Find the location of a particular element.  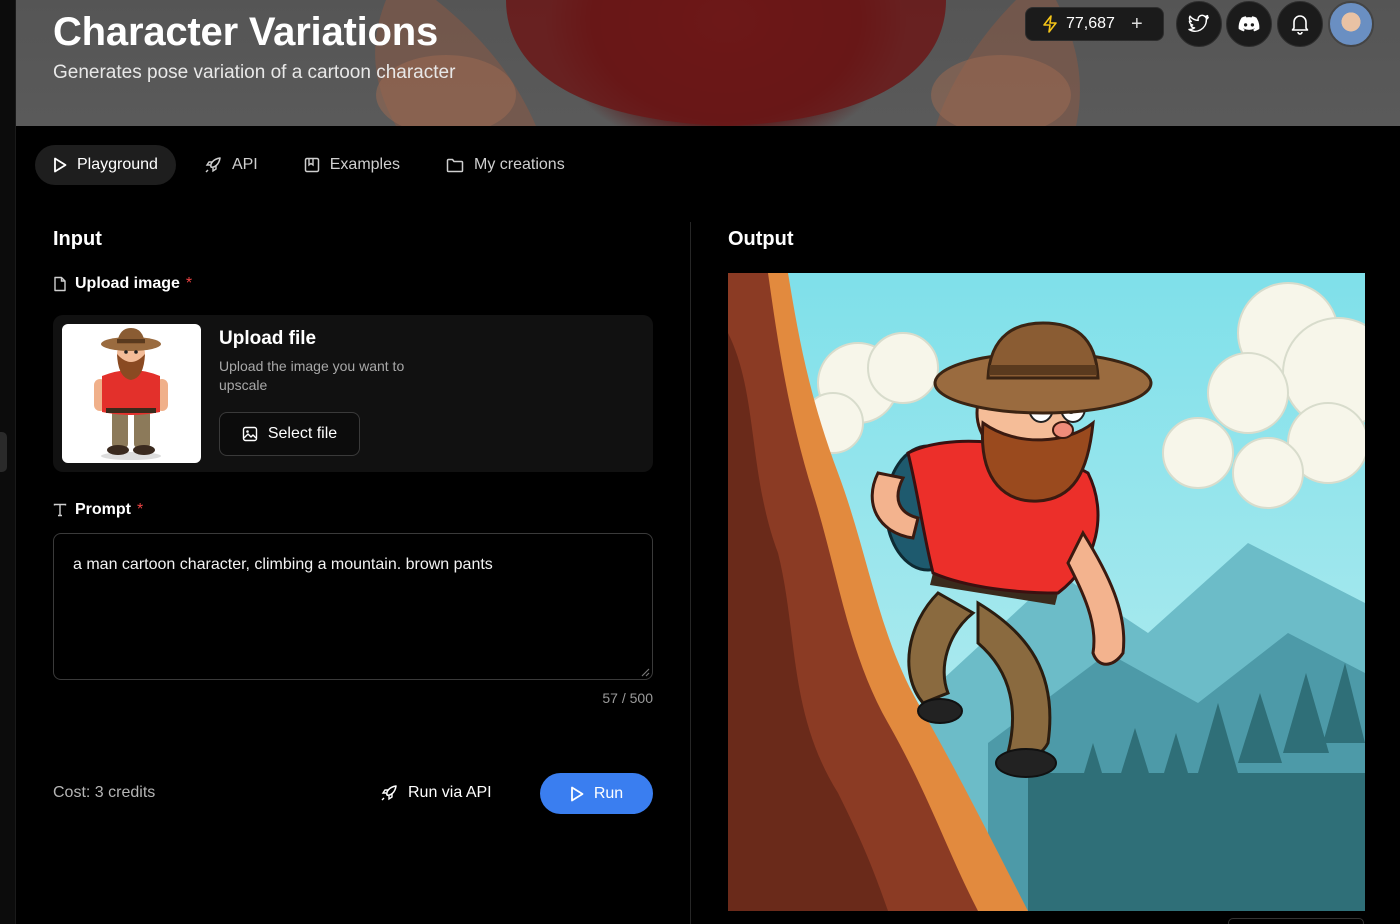

tab-label: Examples is located at coordinates (364, 164).